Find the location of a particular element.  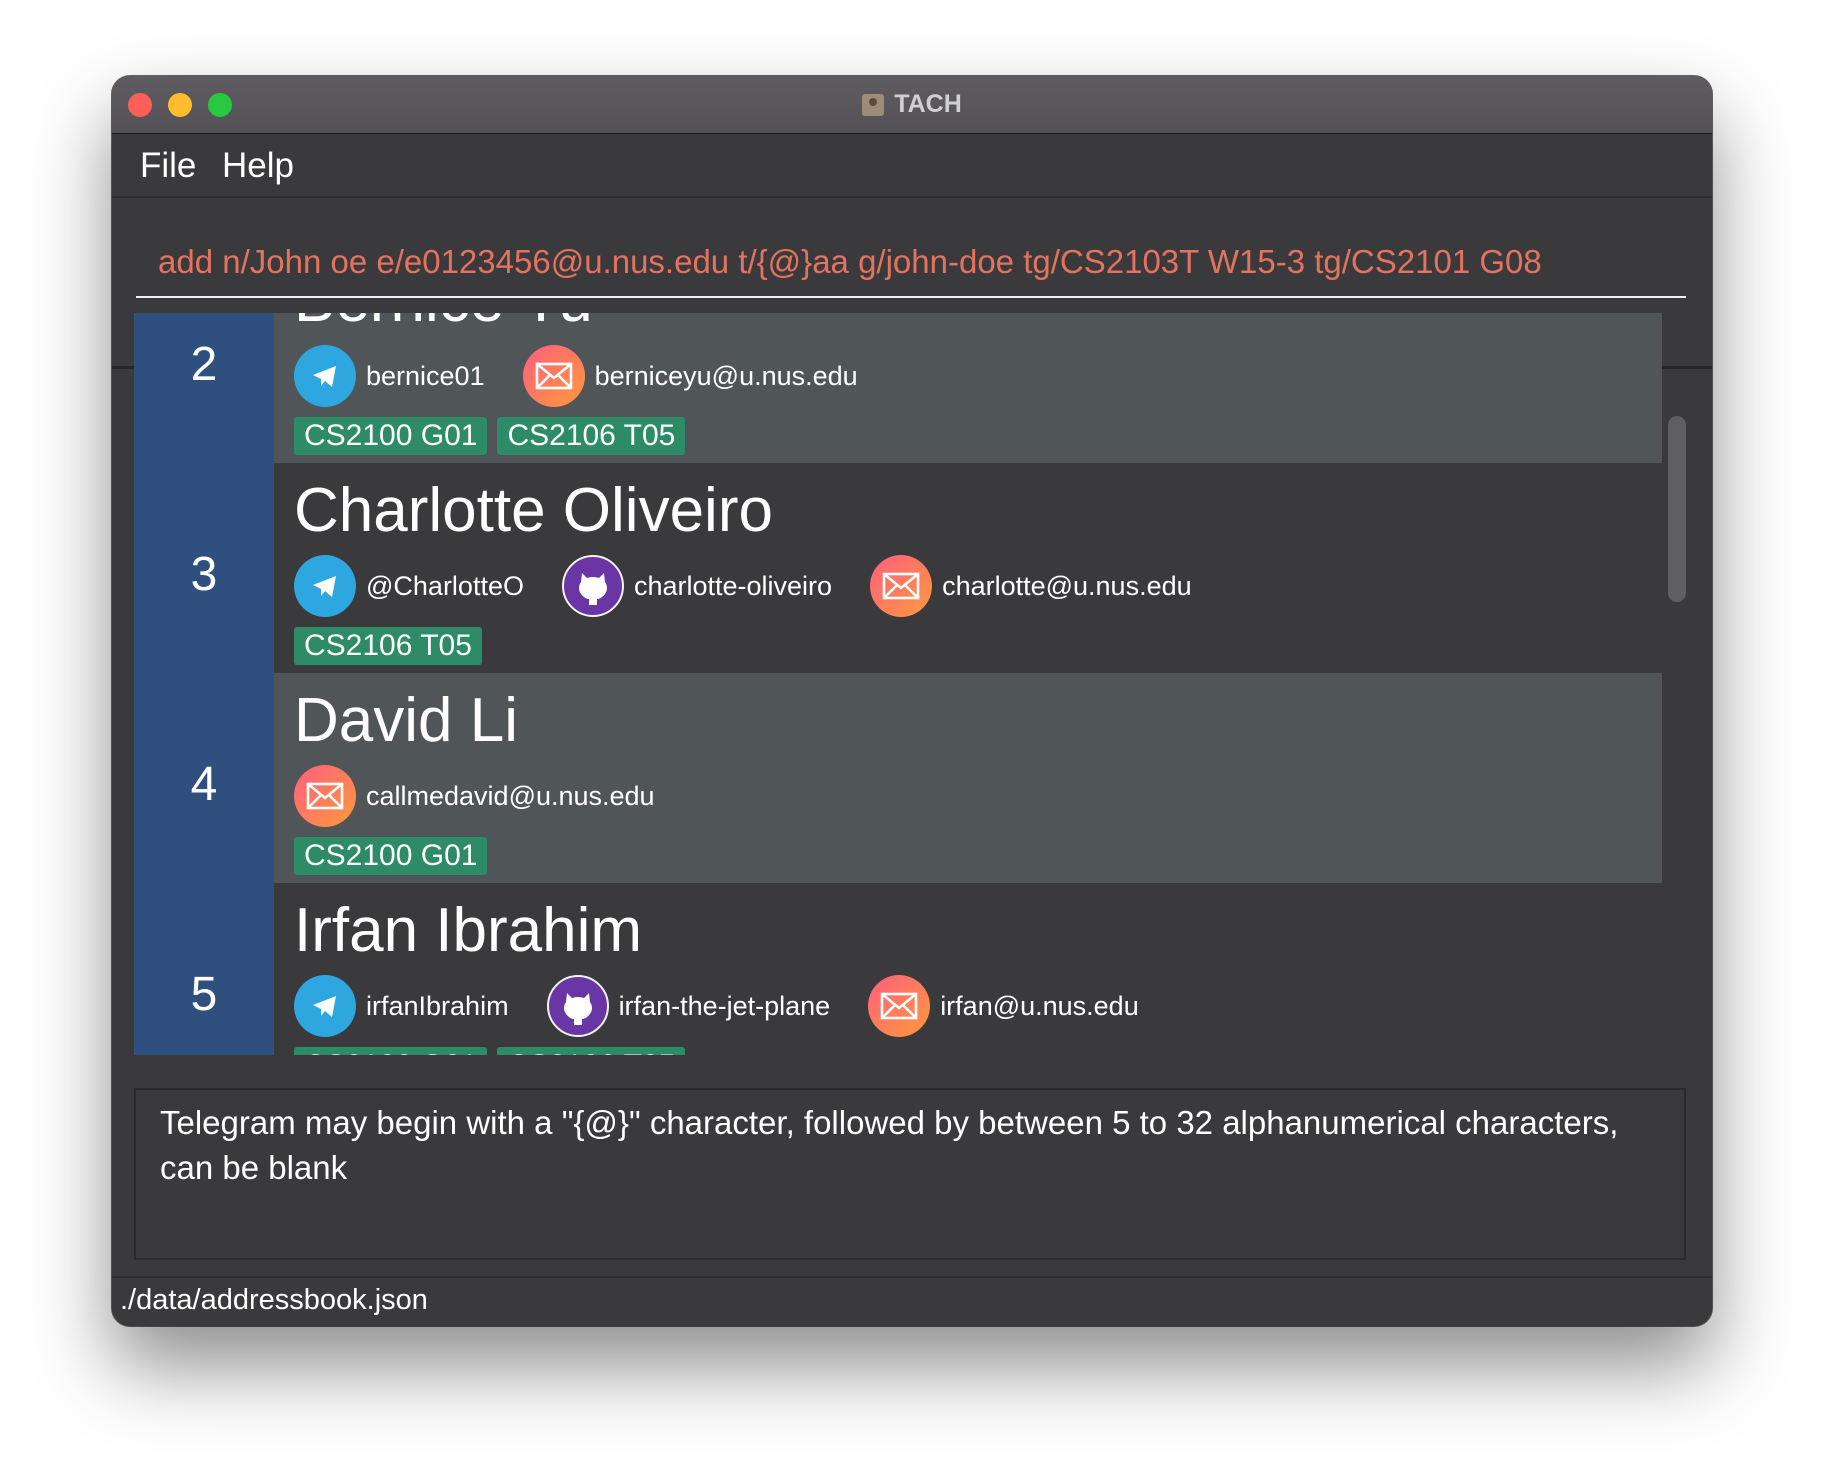

contact-item: charlotte-oliveiro is located at coordinates (697, 586).